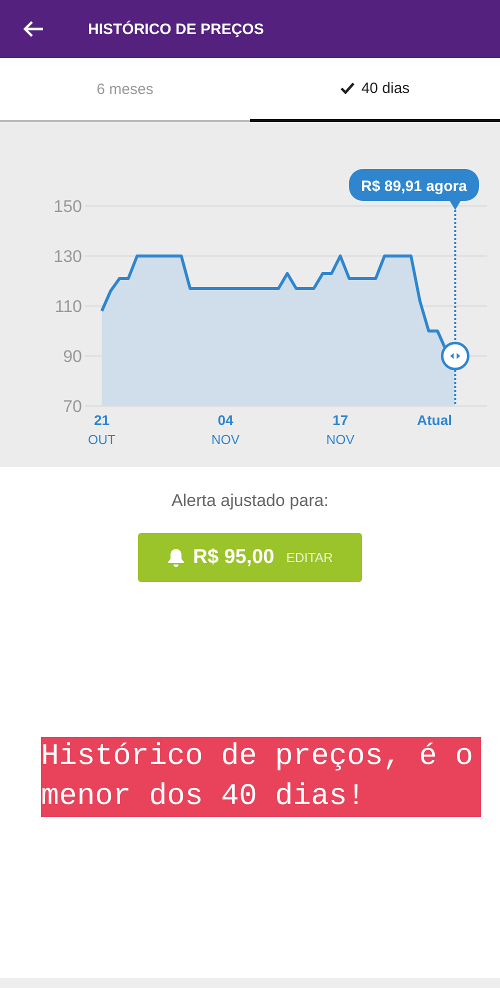 This screenshot has width=500, height=988. Describe the element at coordinates (261, 777) in the screenshot. I see `caption-text: Histórico de preços, é o menor dos 40 dias!` at that location.